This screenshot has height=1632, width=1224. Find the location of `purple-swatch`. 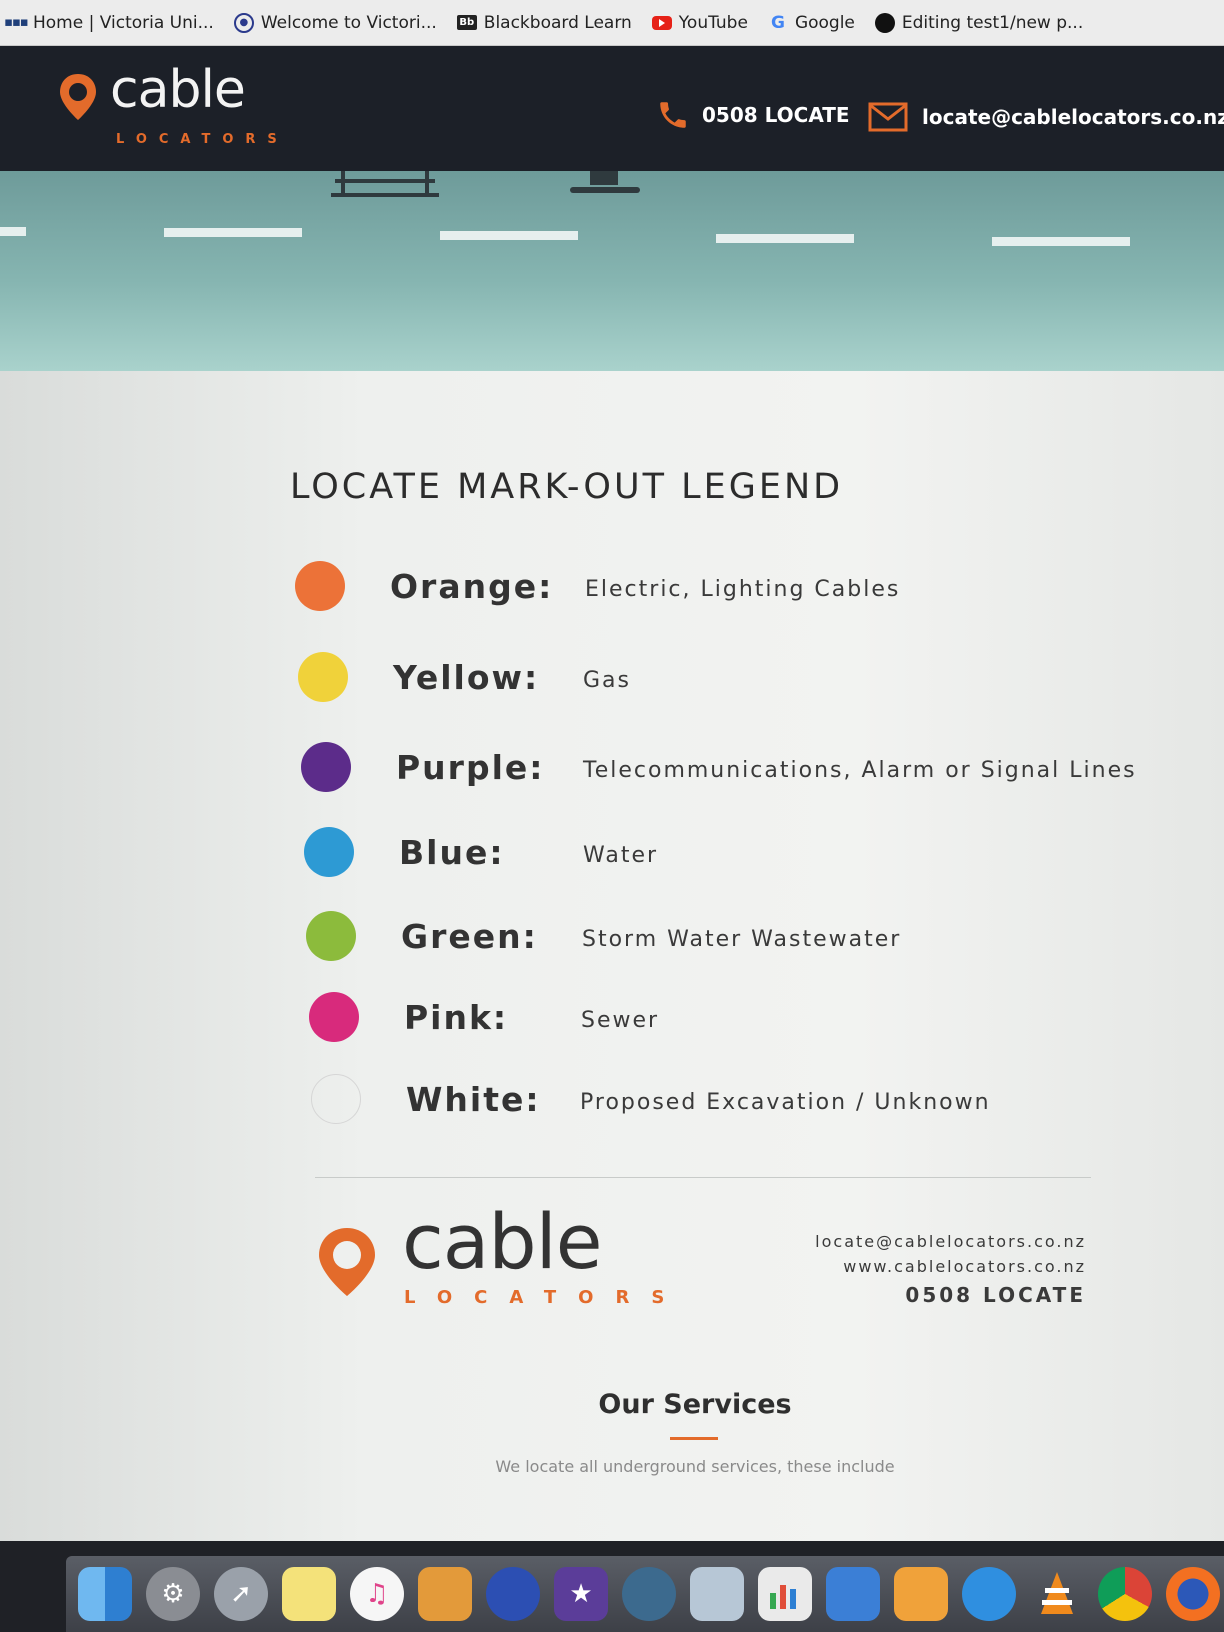

purple-swatch is located at coordinates (326, 767).